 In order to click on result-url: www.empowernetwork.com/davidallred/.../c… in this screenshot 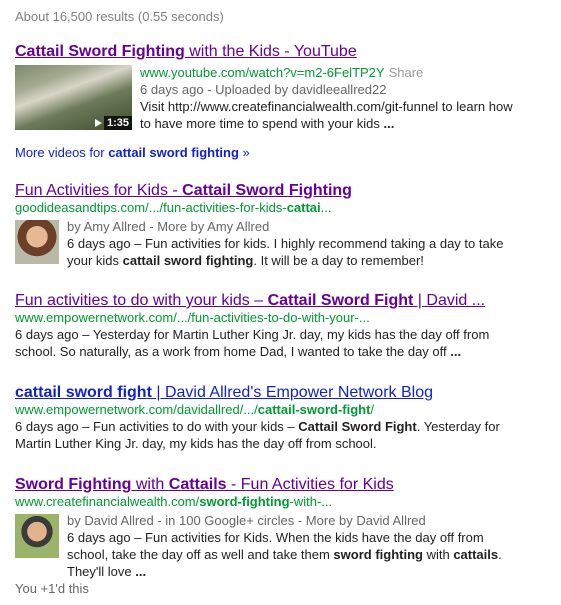, I will do `click(285, 410)`.